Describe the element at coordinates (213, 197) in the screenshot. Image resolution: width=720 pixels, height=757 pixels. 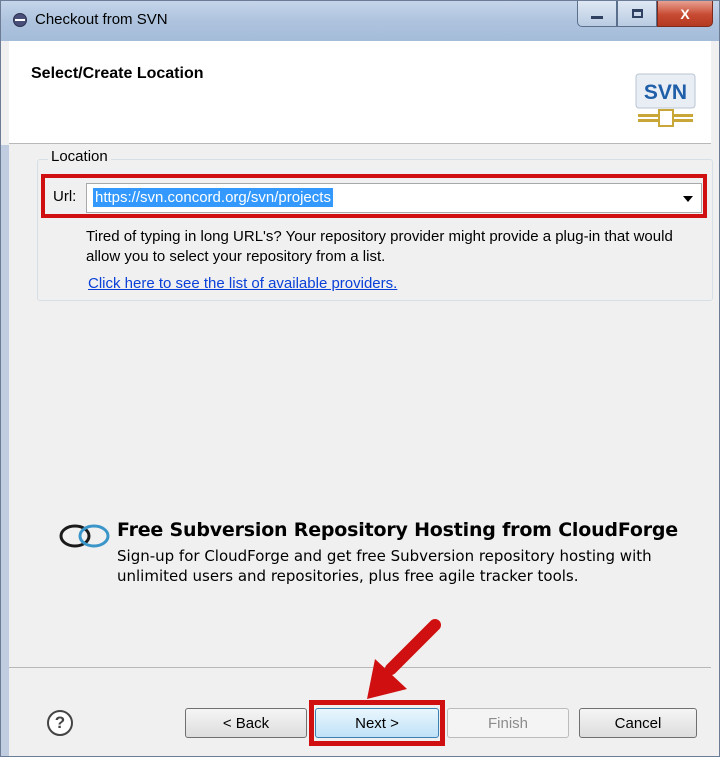
I see `url-input-value: https://svn.concord.org/svn/projects` at that location.